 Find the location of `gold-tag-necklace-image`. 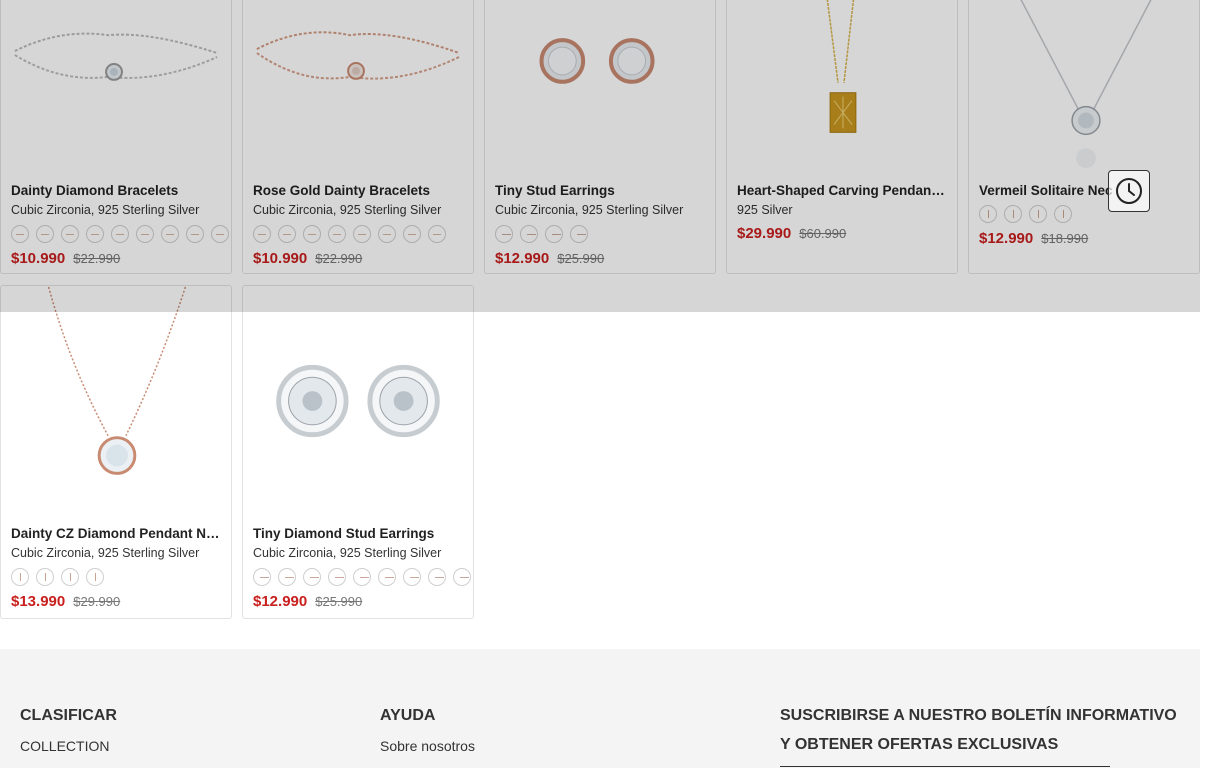

gold-tag-necklace-image is located at coordinates (841, 66).